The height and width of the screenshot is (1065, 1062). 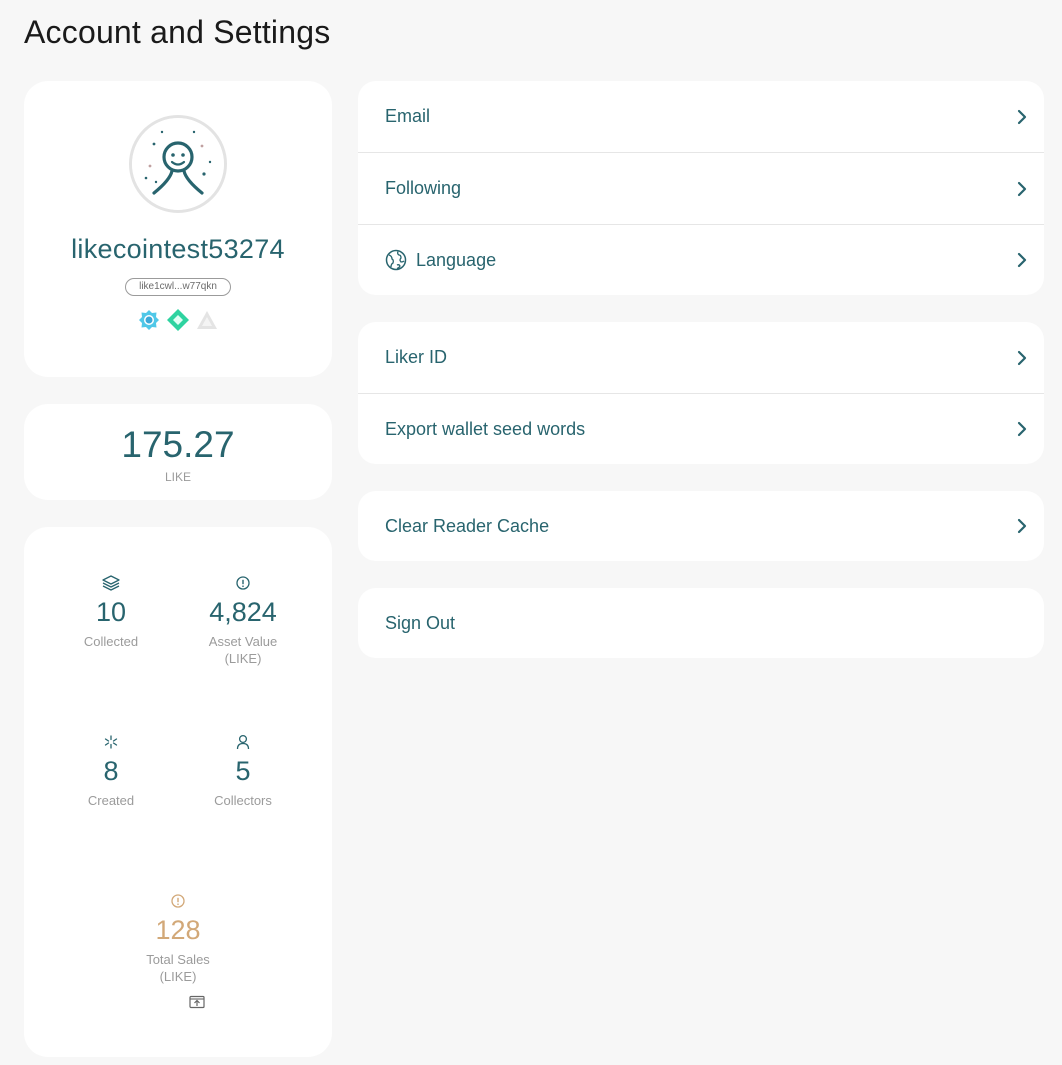 I want to click on creator-badge-icon, so click(x=178, y=320).